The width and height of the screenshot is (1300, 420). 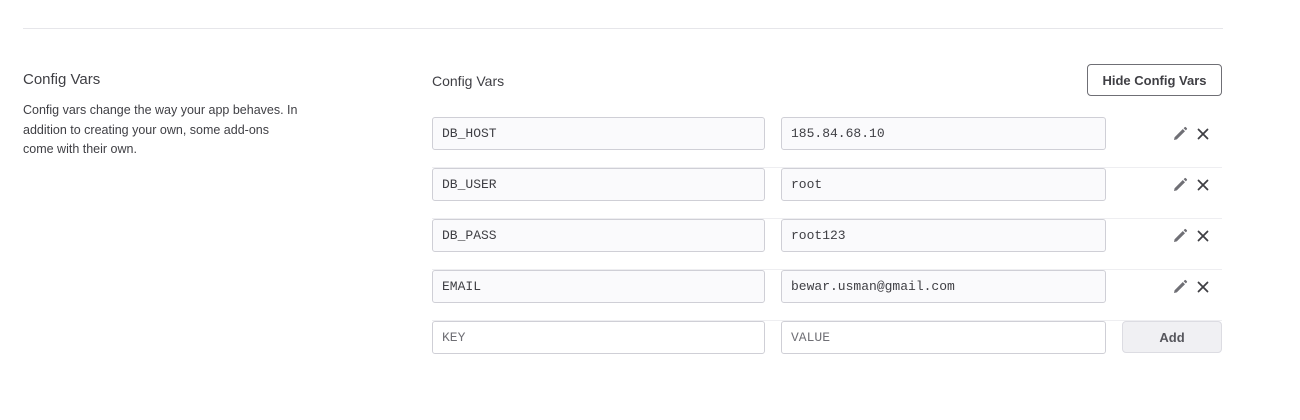 I want to click on hide-config-vars-button: Hide Config Vars, so click(x=1154, y=80).